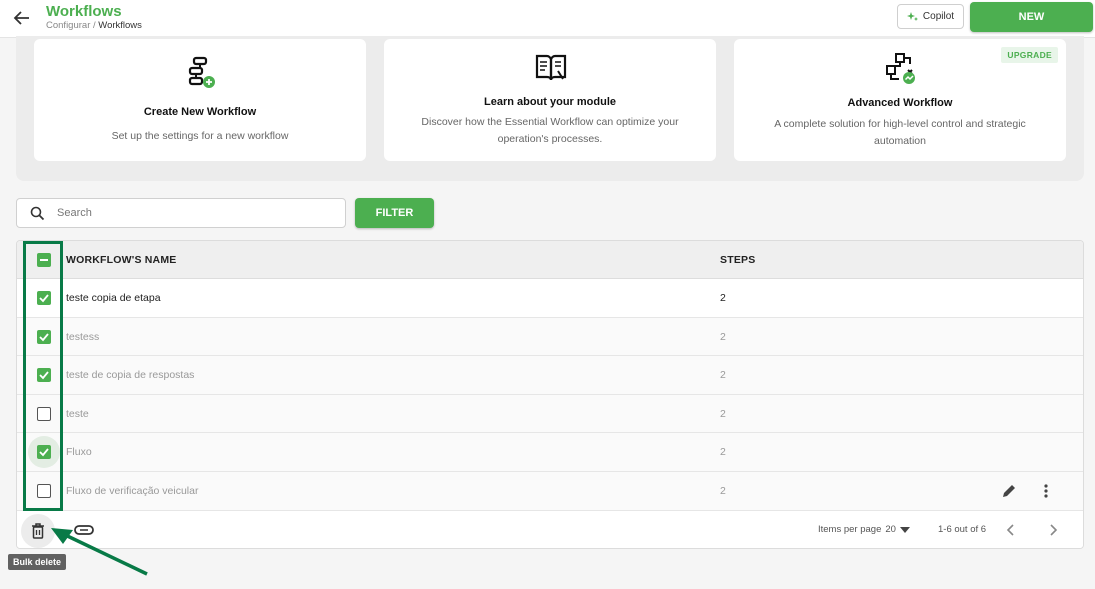 This screenshot has width=1095, height=589. Describe the element at coordinates (1046, 491) in the screenshot. I see `more-vert-icon` at that location.